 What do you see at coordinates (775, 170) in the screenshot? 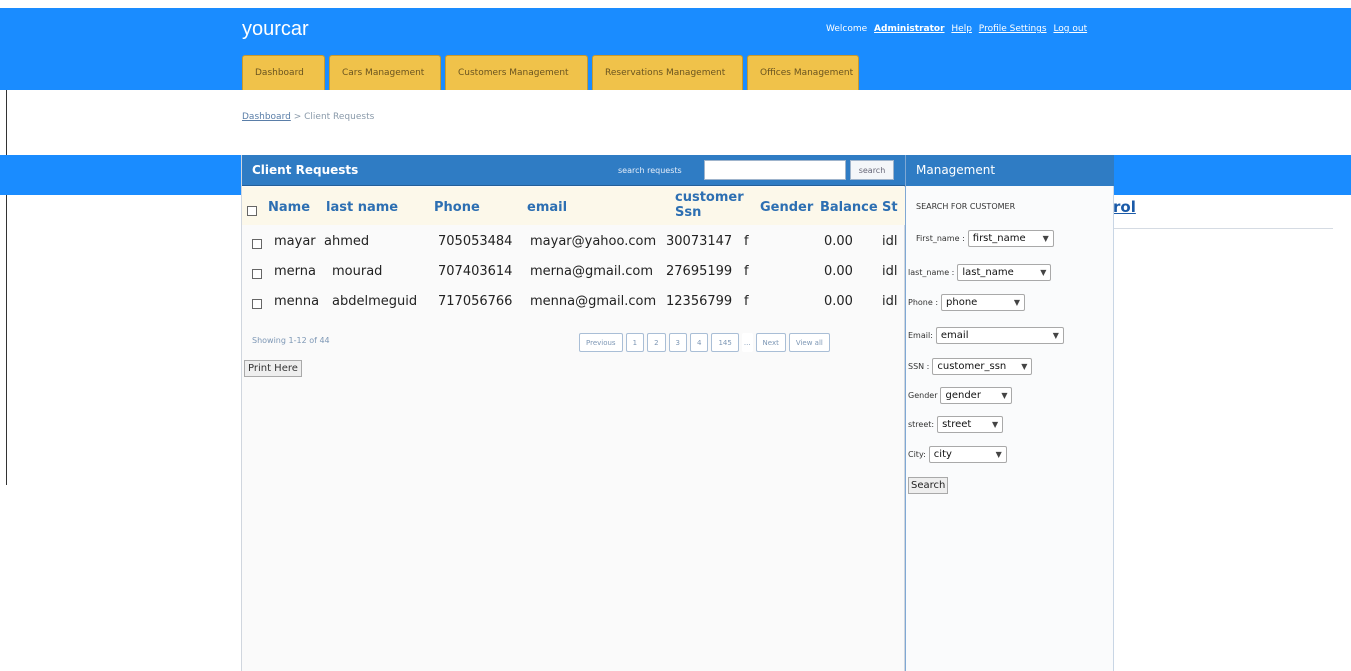
I see `search-requests-input` at bounding box center [775, 170].